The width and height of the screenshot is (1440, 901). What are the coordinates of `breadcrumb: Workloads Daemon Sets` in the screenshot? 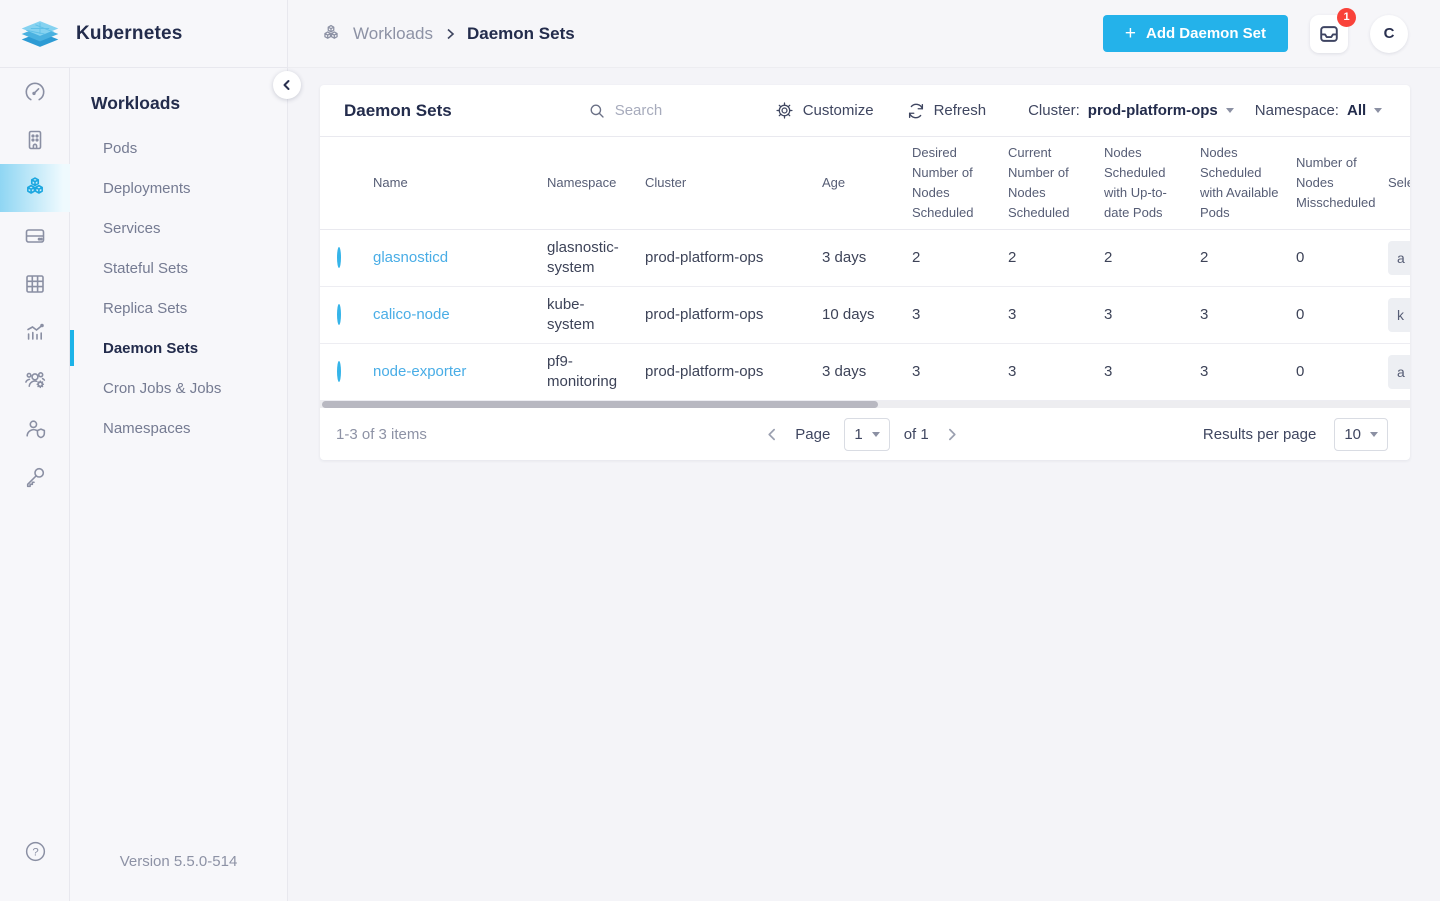 It's located at (447, 34).